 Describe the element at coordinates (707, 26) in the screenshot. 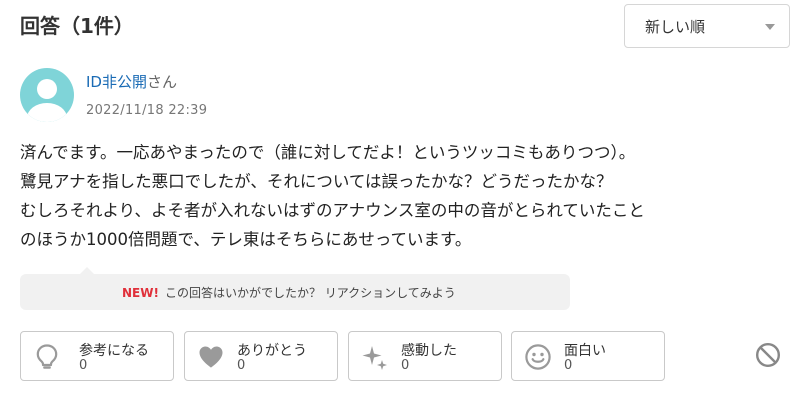

I see `sort-dropdown: 新しい順` at that location.